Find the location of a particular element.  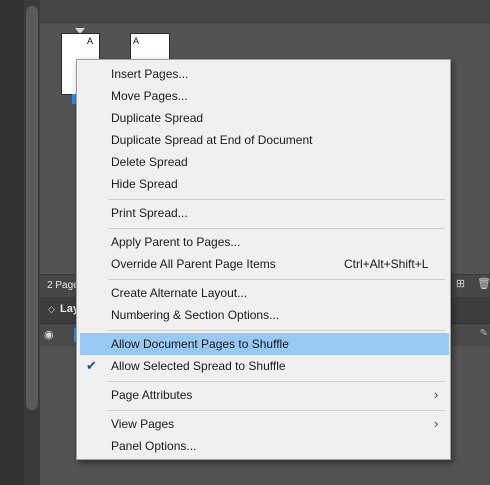

menu-item-allow-document-pages-shuffle: Allow Document Pages to Shuffle is located at coordinates (264, 344).